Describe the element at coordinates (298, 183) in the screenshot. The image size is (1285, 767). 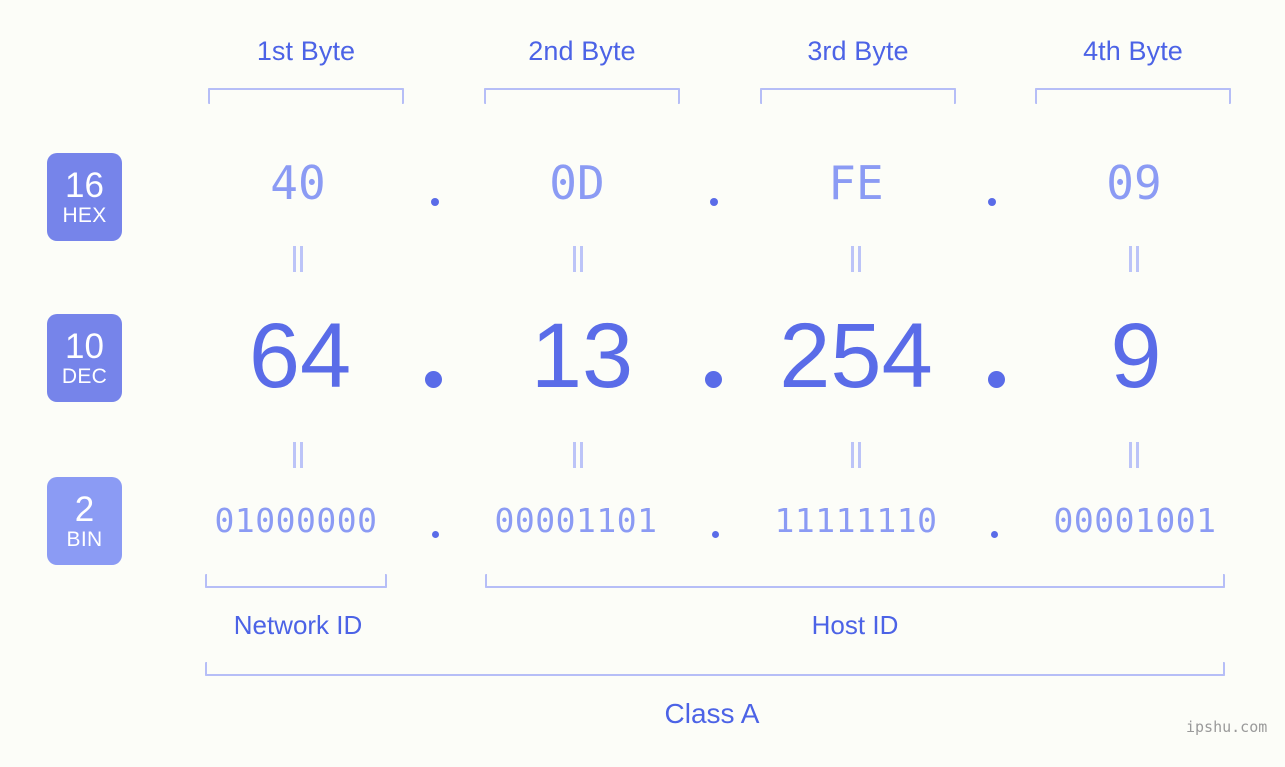
I see `hex-value-byte-1: 40` at that location.